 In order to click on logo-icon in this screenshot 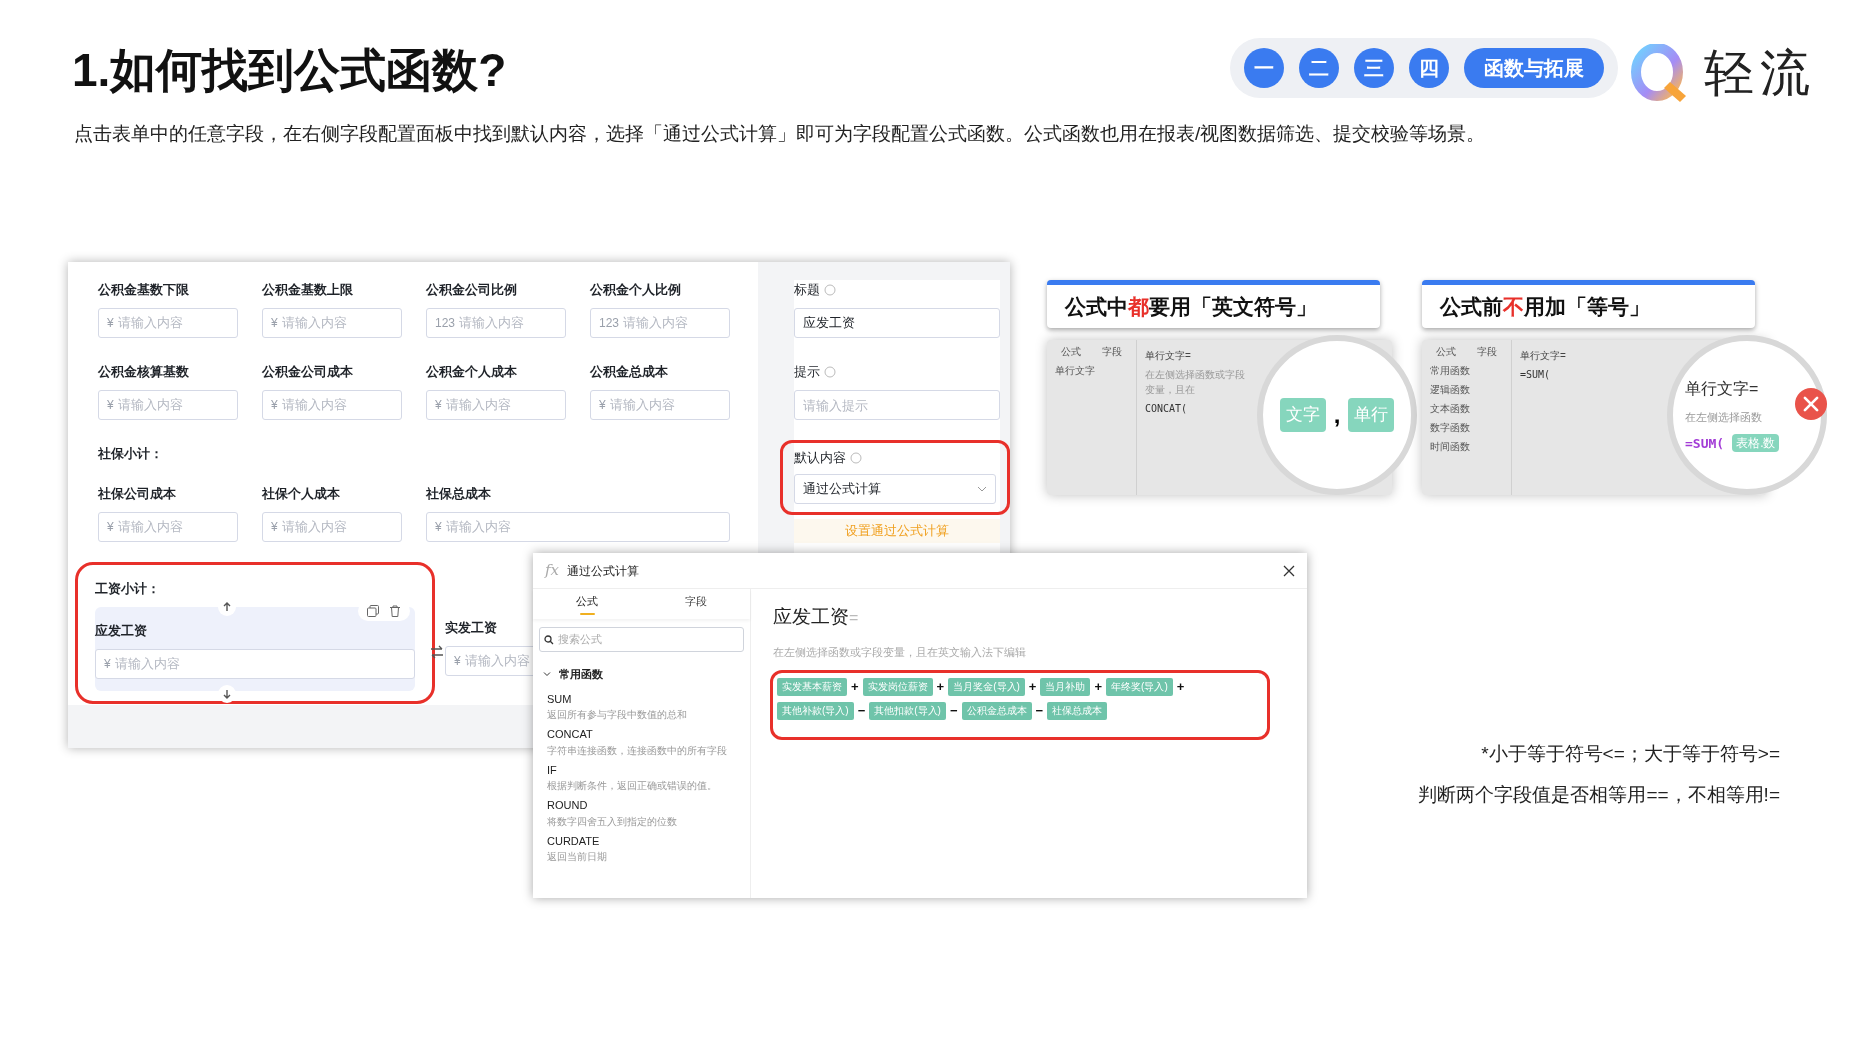, I will do `click(1659, 73)`.